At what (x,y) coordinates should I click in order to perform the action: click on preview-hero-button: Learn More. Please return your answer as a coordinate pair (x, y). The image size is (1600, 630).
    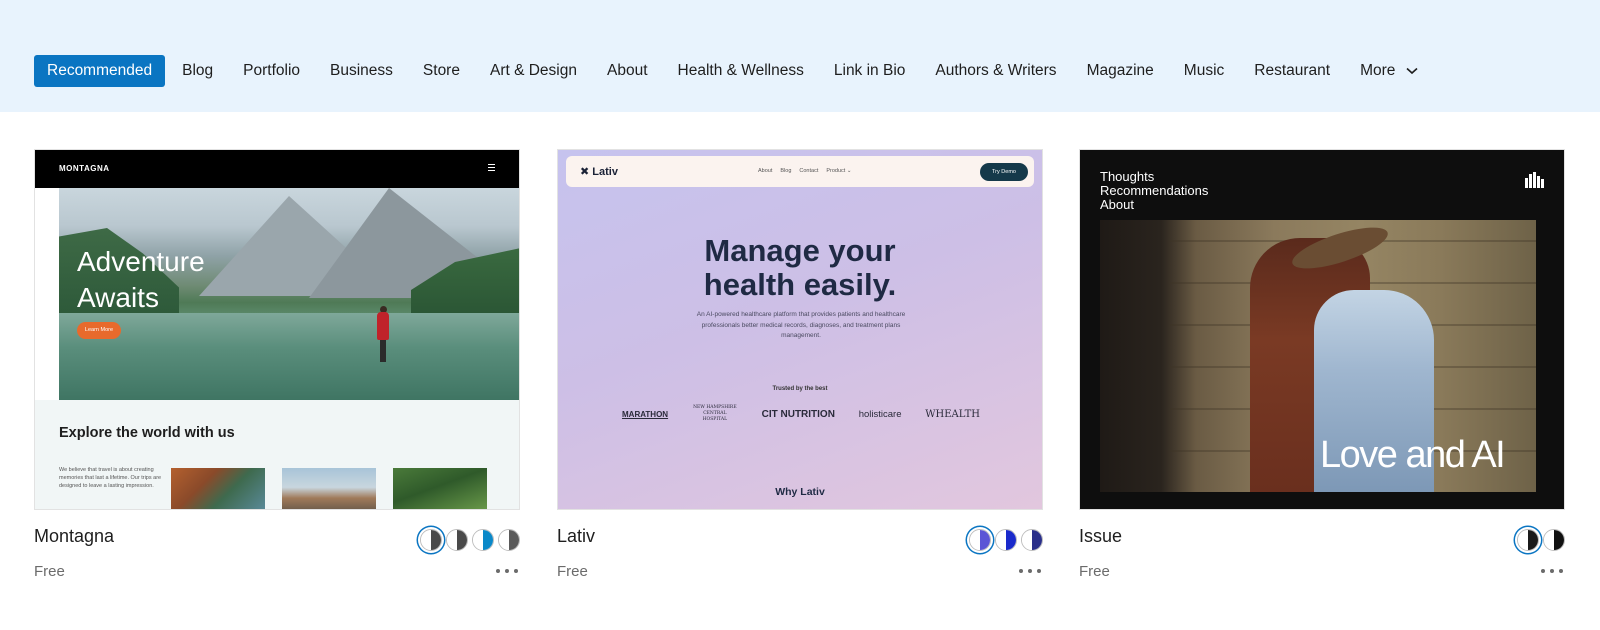
    Looking at the image, I should click on (99, 330).